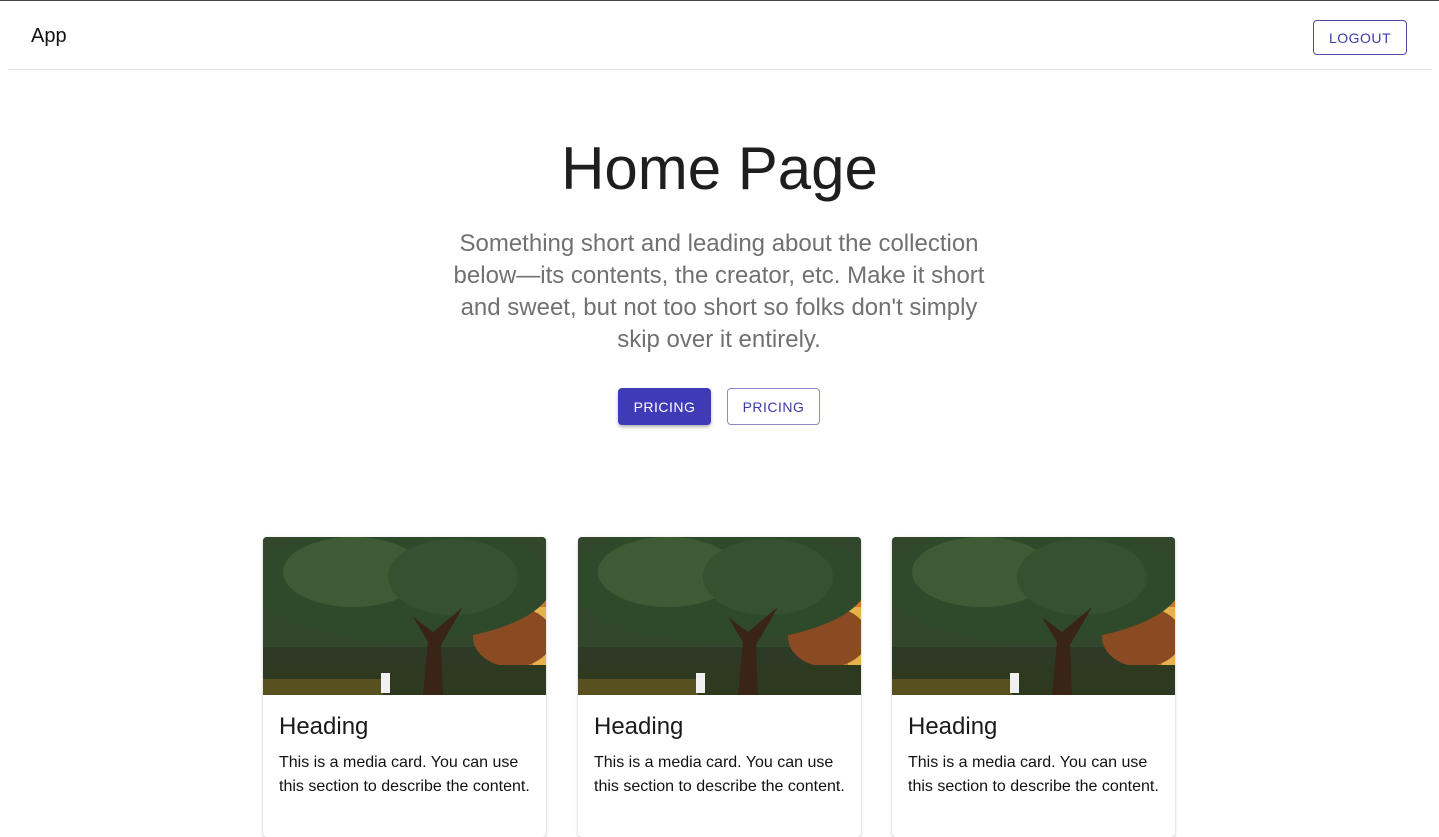 The height and width of the screenshot is (837, 1439). Describe the element at coordinates (1360, 37) in the screenshot. I see `logout-button: LOGOUT` at that location.